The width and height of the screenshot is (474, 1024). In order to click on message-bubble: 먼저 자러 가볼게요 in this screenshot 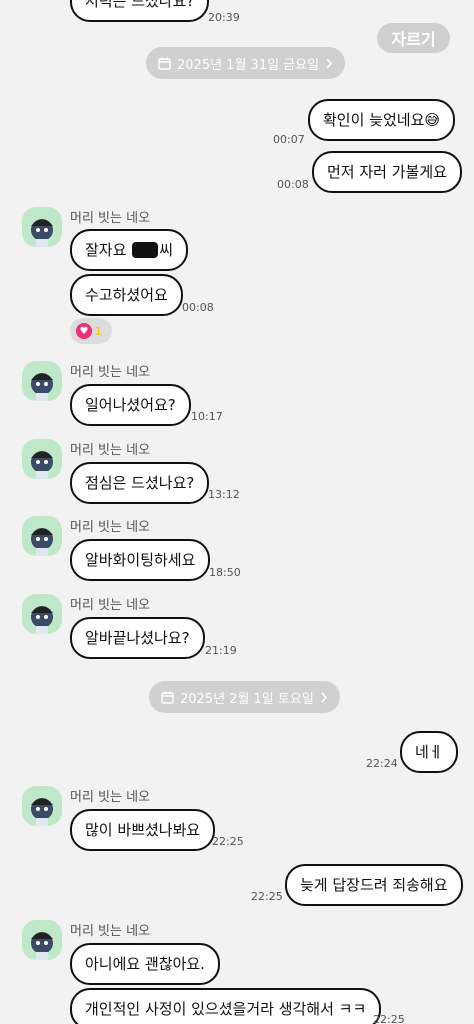, I will do `click(387, 172)`.